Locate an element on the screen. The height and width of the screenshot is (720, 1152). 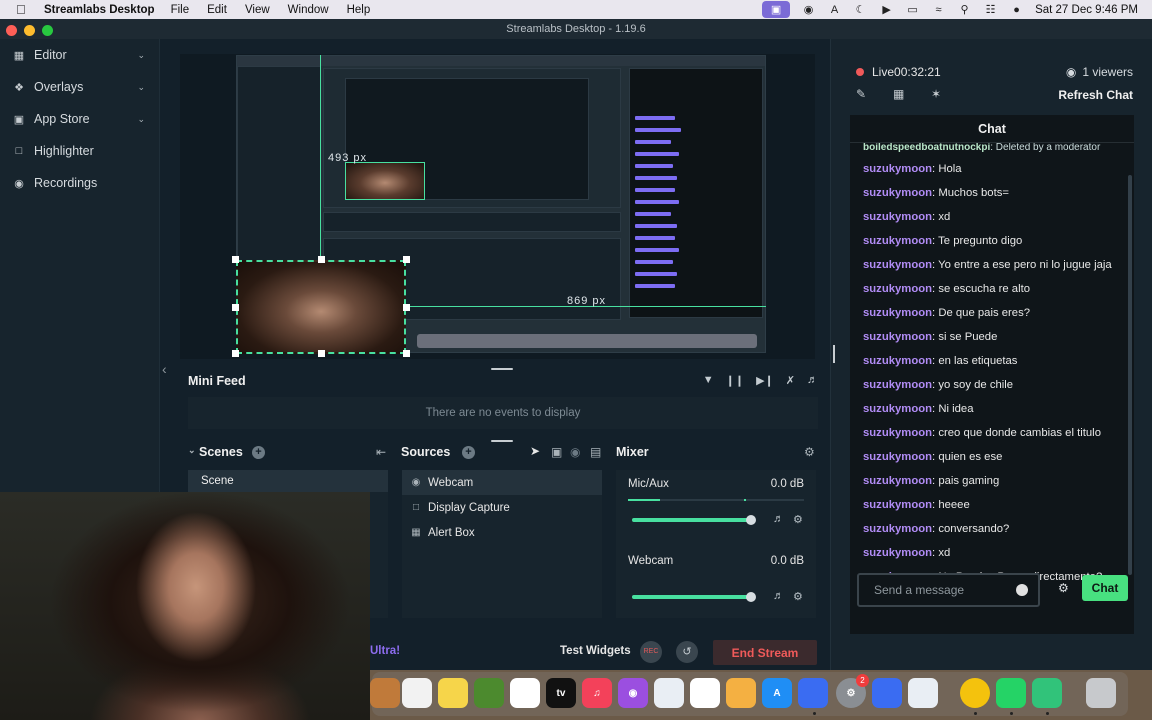
podcasts-icon: ◉ is located at coordinates (633, 693).